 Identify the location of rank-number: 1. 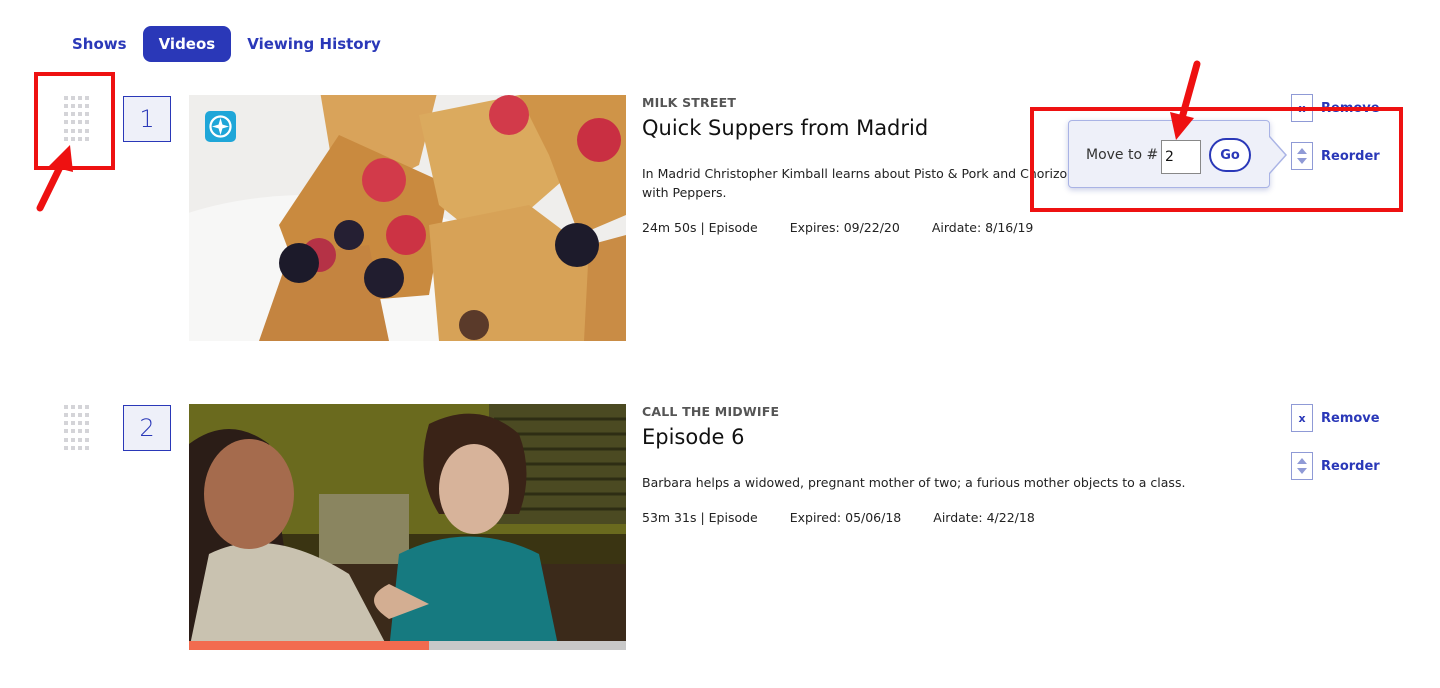
(147, 119).